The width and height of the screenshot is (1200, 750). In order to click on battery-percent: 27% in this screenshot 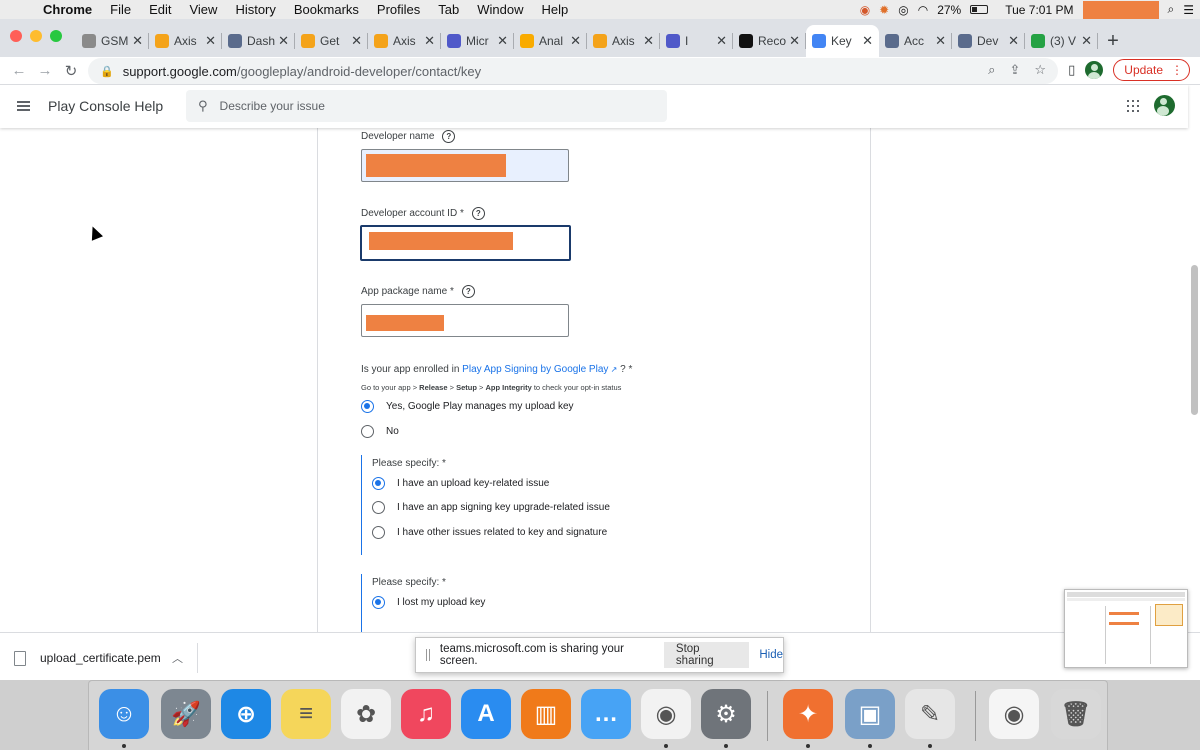, I will do `click(949, 10)`.